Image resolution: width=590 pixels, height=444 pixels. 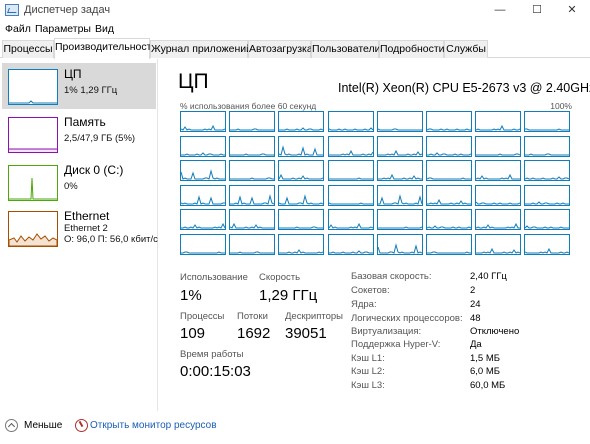 I want to click on minimize-button: —, so click(x=500, y=10).